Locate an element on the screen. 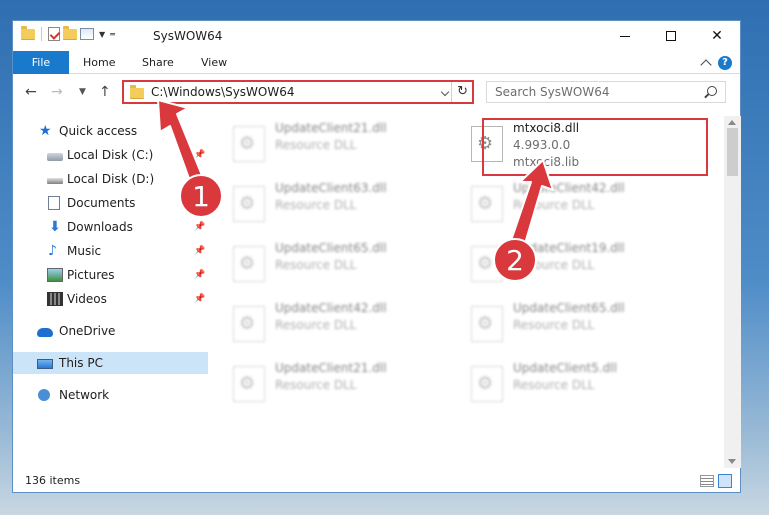 Image resolution: width=769 pixels, height=515 pixels. sidebar-item-onedrive: OneDrive is located at coordinates (110, 331).